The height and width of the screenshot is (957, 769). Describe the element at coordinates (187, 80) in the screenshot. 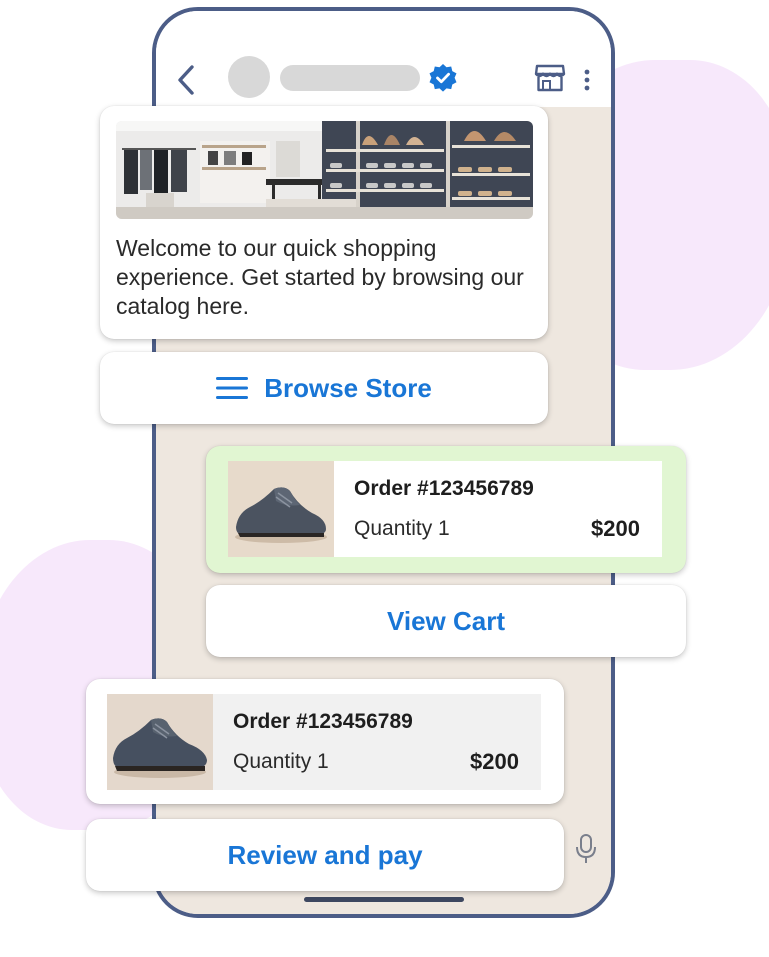

I see `back-chevron-icon` at that location.